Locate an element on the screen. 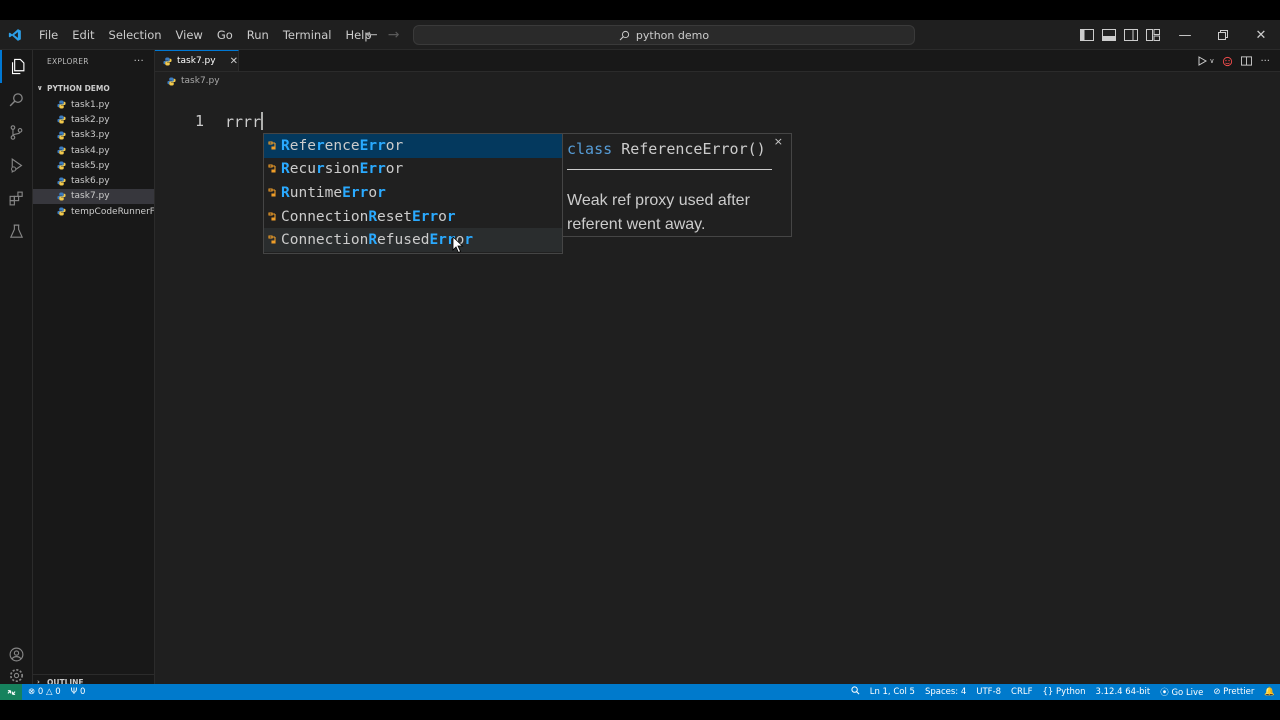 The width and height of the screenshot is (1280, 720). customize-layout-icon is located at coordinates (1153, 35).